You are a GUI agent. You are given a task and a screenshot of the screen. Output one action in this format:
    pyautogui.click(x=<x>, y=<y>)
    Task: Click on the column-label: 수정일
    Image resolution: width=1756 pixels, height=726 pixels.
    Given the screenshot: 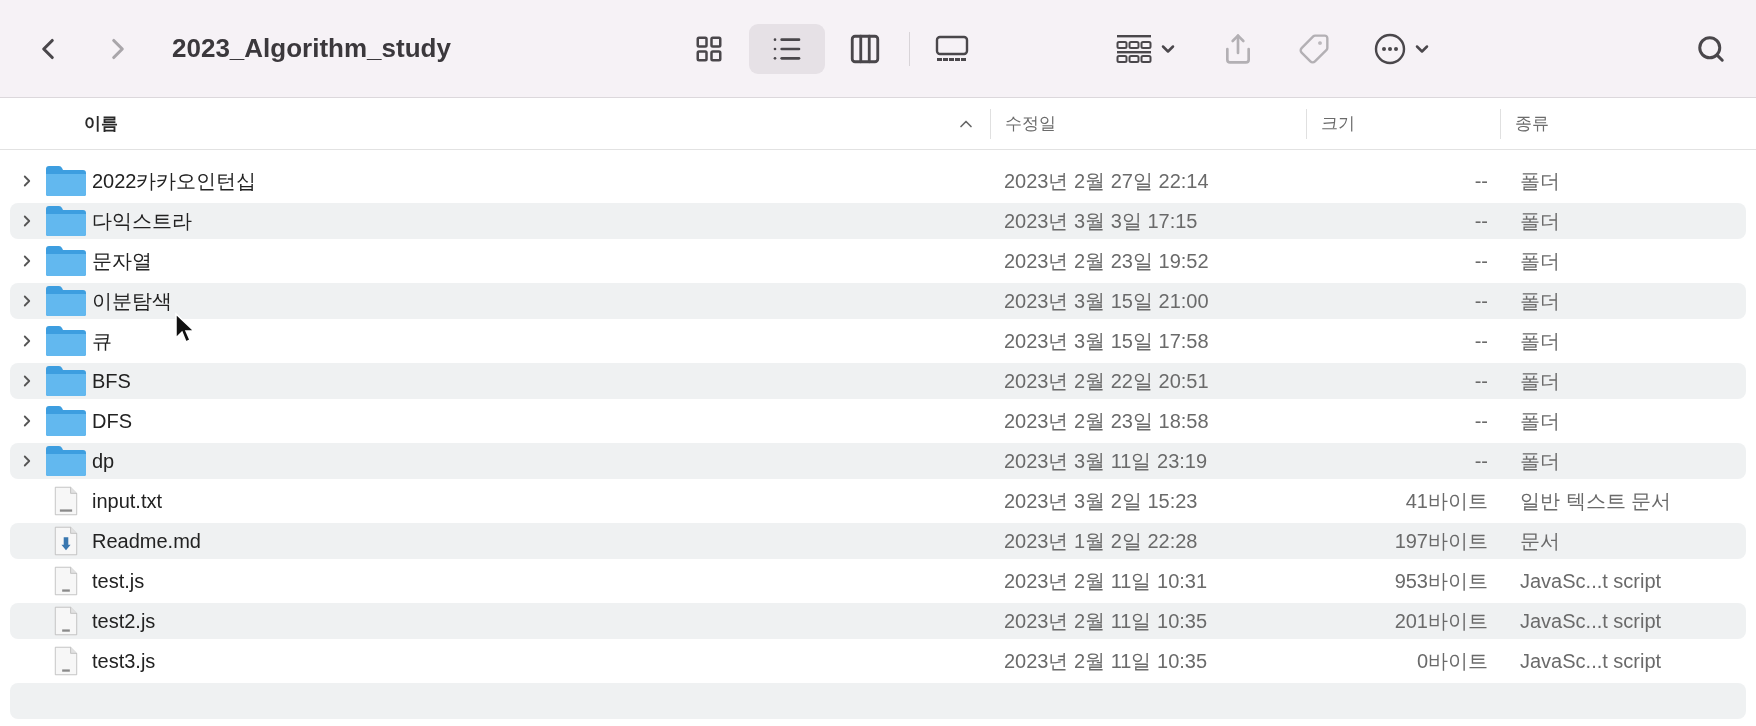 What is the action you would take?
    pyautogui.click(x=1030, y=124)
    